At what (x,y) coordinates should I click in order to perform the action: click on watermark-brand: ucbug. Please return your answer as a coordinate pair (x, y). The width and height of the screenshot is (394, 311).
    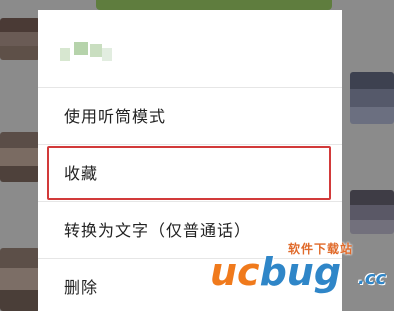
    Looking at the image, I should click on (275, 272).